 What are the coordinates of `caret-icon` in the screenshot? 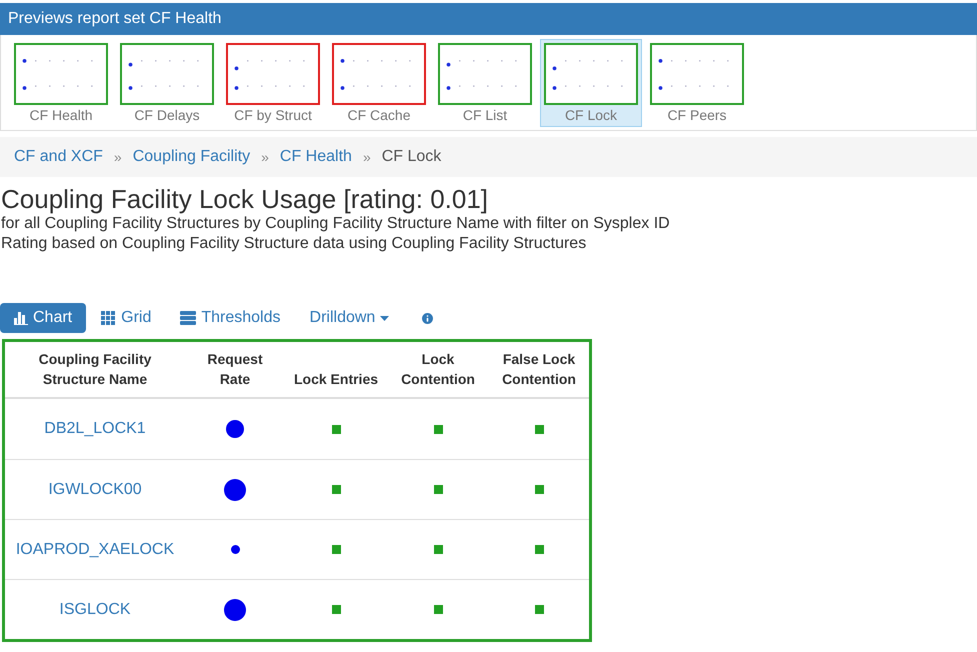 It's located at (385, 318).